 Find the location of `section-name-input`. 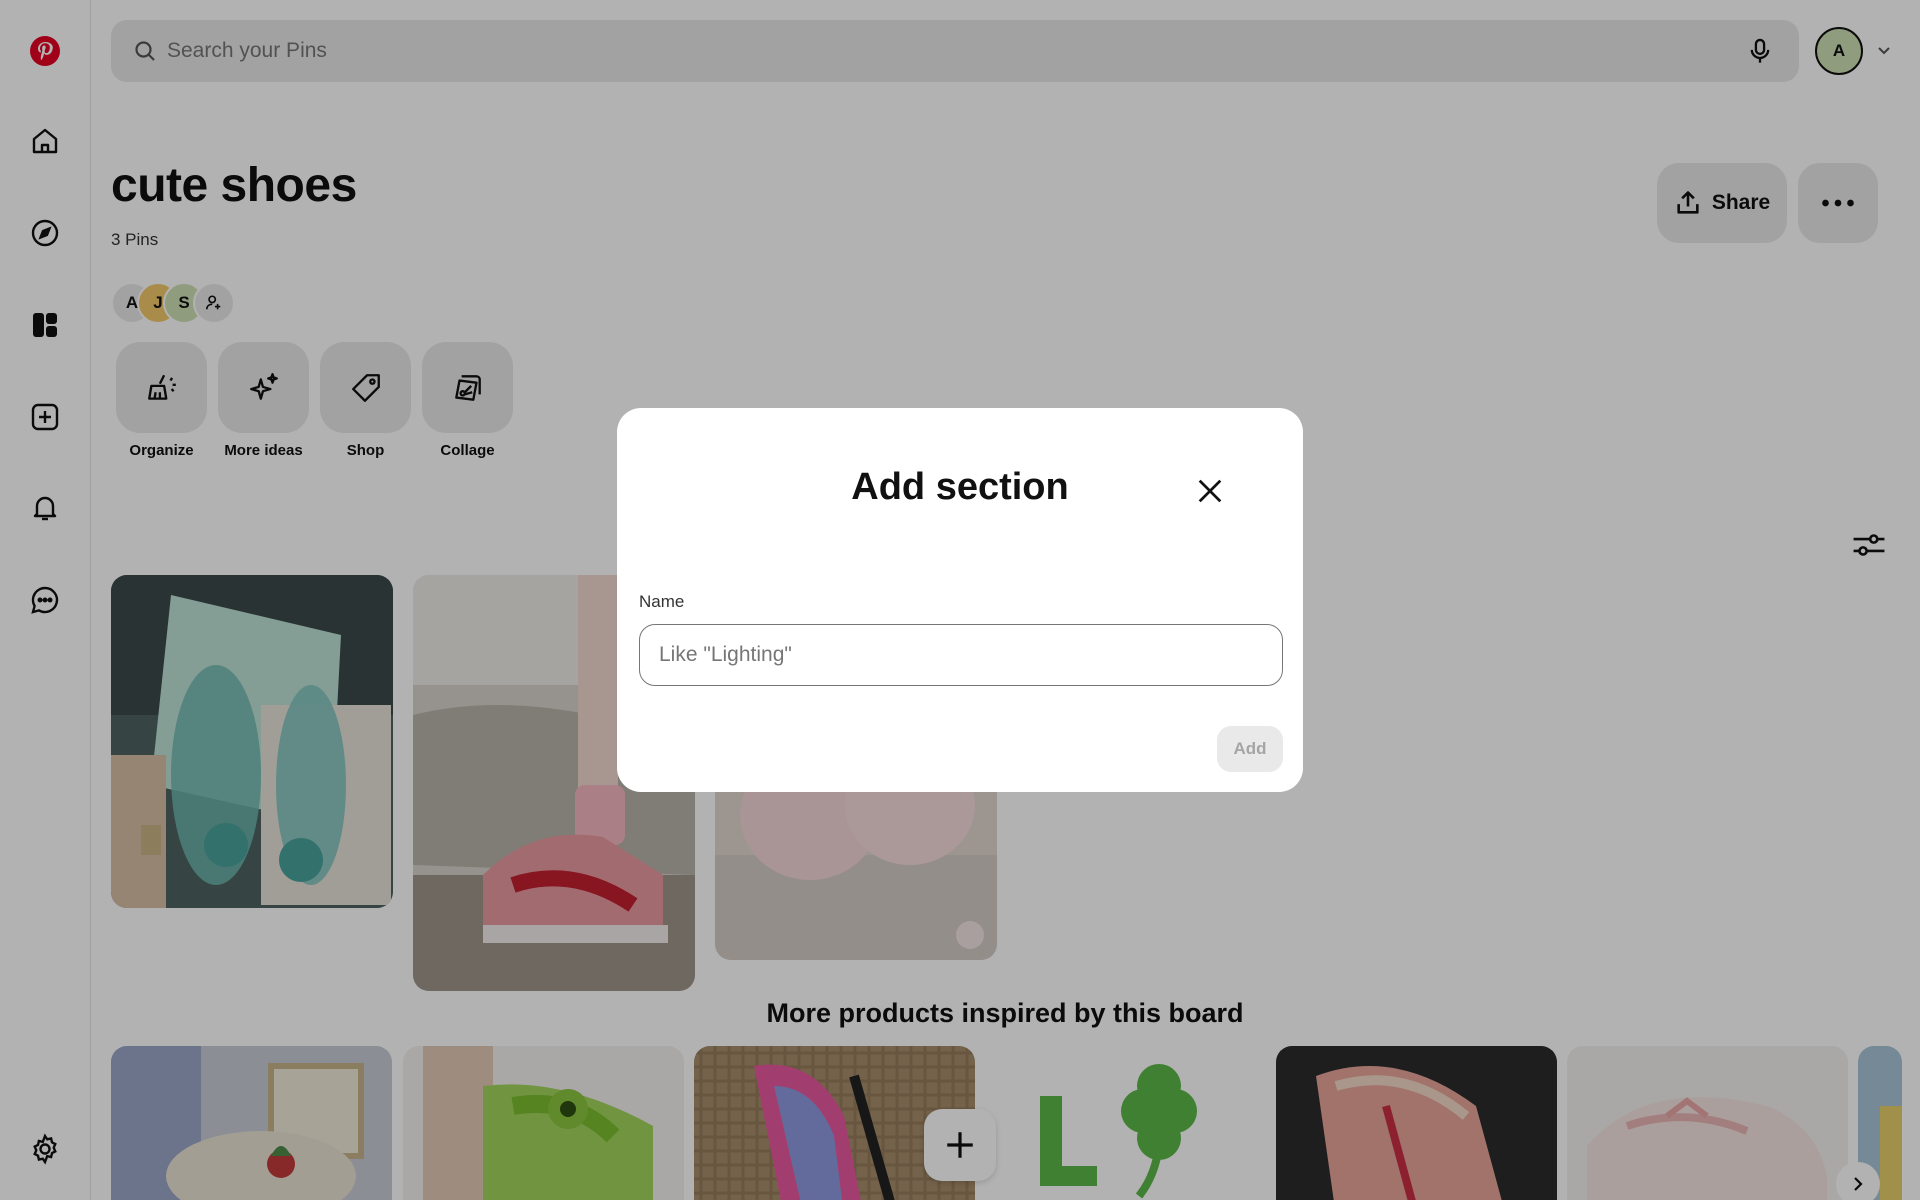

section-name-input is located at coordinates (961, 655).